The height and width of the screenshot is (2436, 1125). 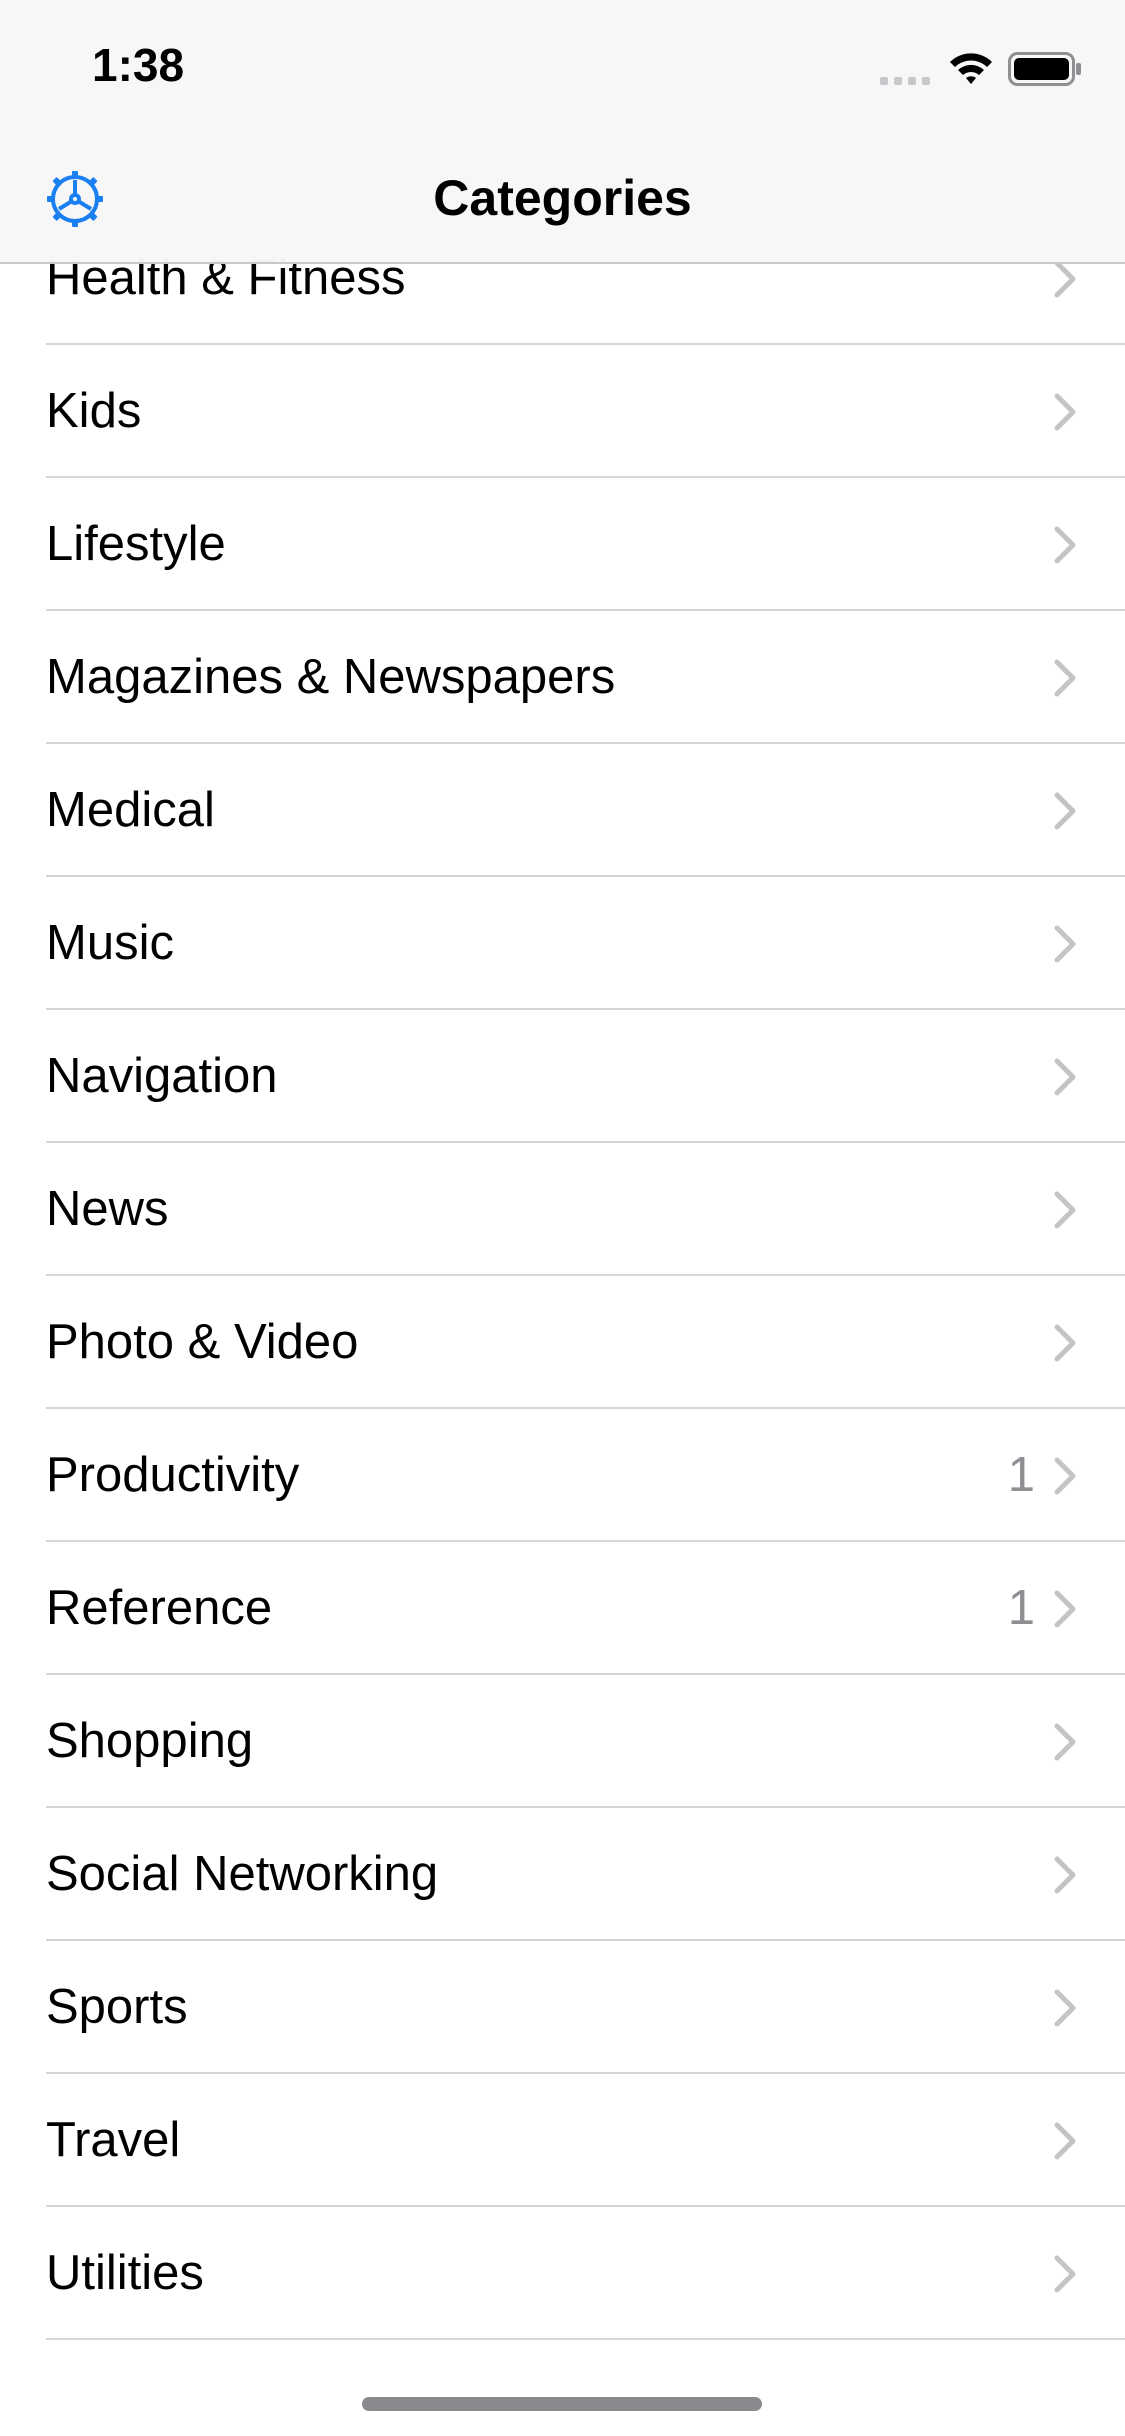 What do you see at coordinates (1044, 69) in the screenshot?
I see `battery-icon` at bounding box center [1044, 69].